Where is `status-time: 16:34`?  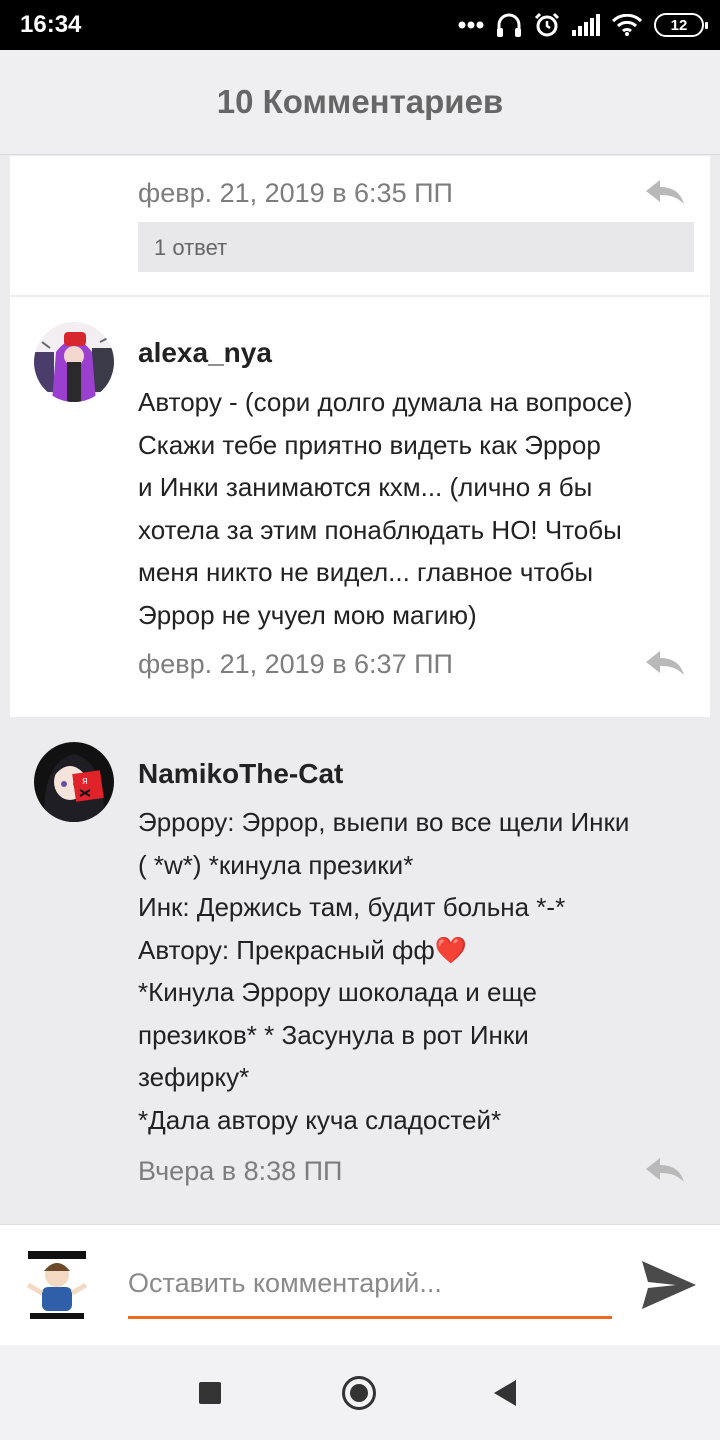
status-time: 16:34 is located at coordinates (51, 24).